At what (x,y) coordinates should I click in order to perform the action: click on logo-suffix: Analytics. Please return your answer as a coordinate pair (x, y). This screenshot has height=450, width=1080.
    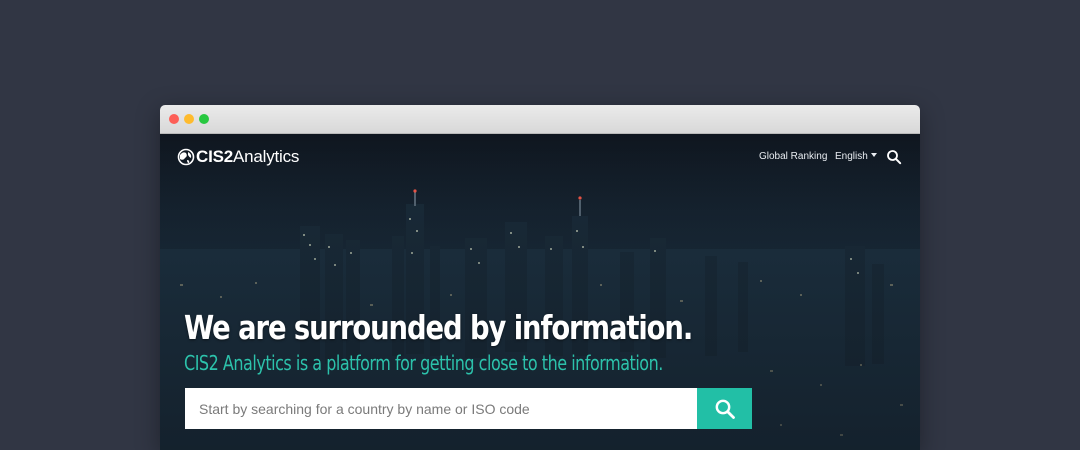
    Looking at the image, I should click on (266, 156).